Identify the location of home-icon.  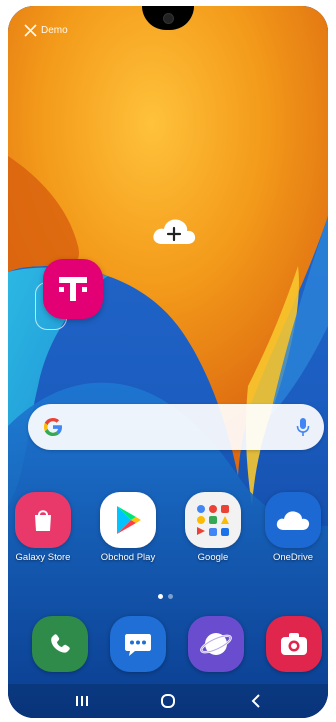
(168, 701).